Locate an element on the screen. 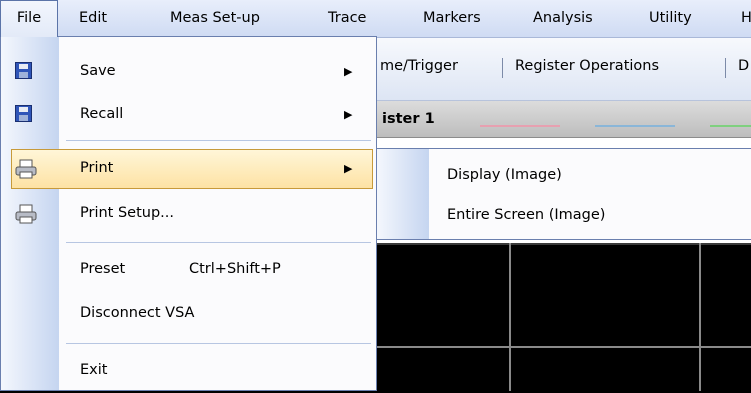 The height and width of the screenshot is (393, 751). menu-item-label: Print is located at coordinates (97, 168).